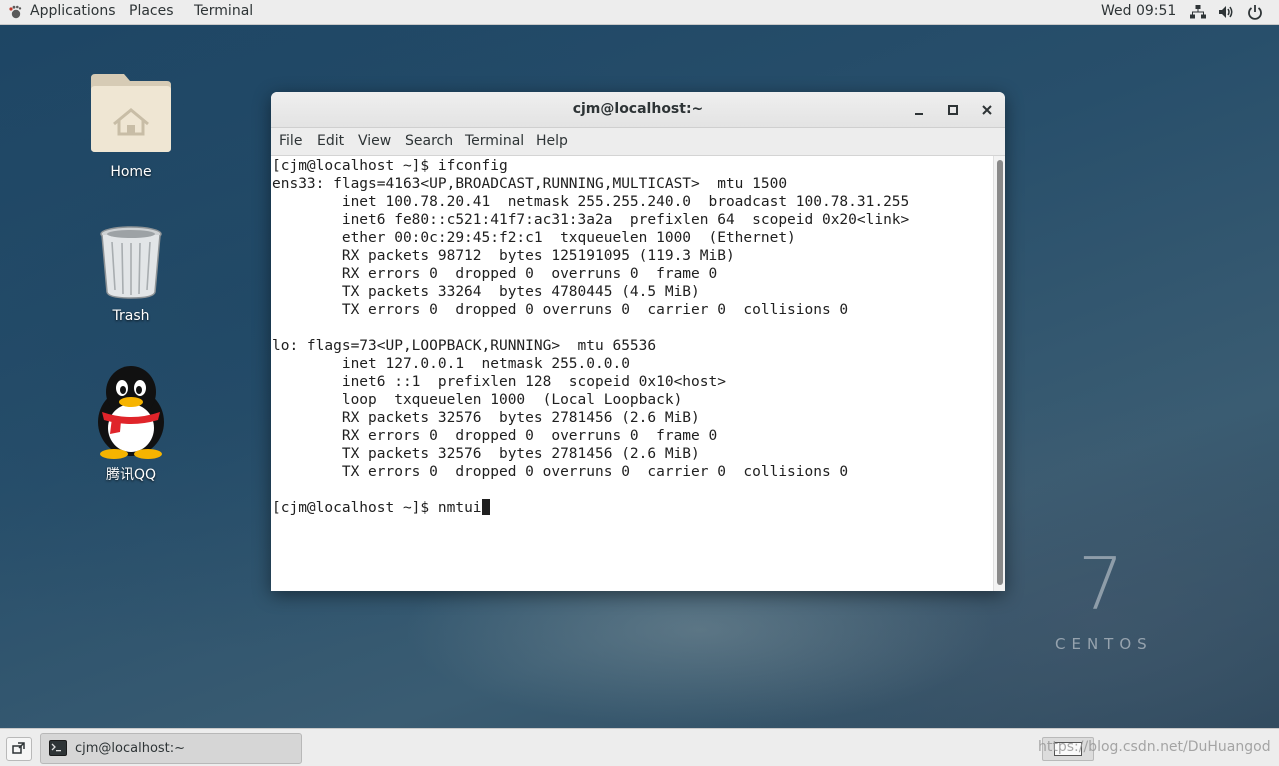 Image resolution: width=1279 pixels, height=766 pixels. Describe the element at coordinates (131, 475) in the screenshot. I see `qq-label: 腾讯QQ` at that location.